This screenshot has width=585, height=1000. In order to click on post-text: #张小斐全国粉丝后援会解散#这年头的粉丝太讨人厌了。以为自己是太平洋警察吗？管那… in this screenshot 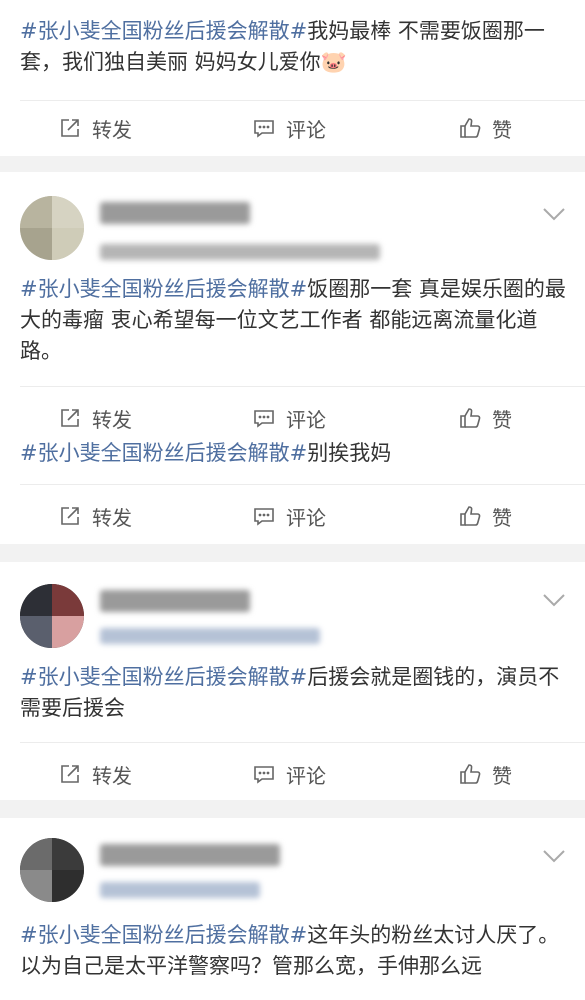, I will do `click(294, 951)`.